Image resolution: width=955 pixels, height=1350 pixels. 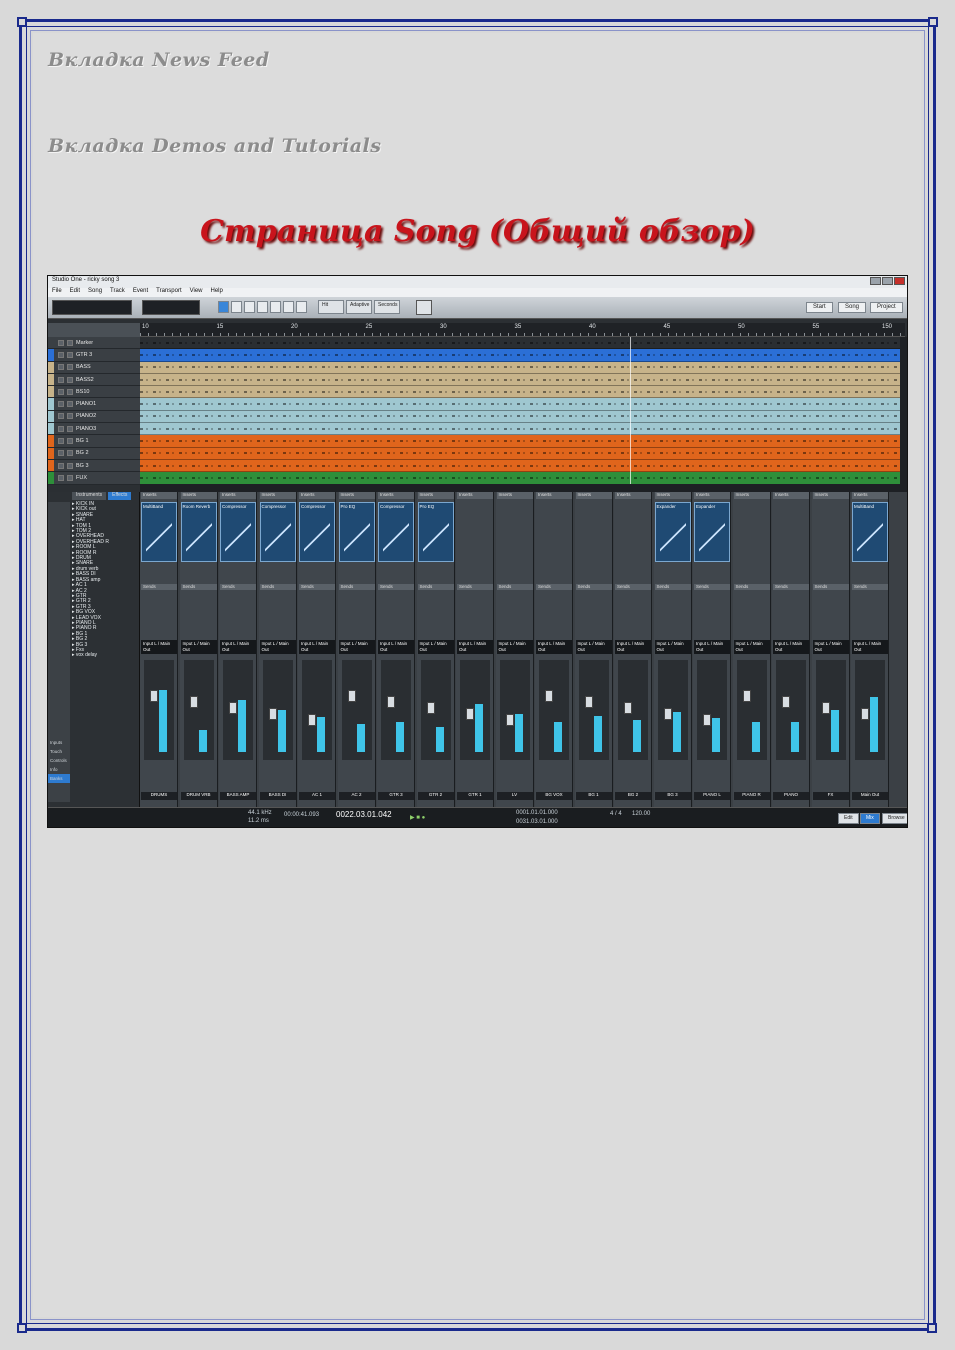 I want to click on mute-tool-icon, so click(x=288, y=307).